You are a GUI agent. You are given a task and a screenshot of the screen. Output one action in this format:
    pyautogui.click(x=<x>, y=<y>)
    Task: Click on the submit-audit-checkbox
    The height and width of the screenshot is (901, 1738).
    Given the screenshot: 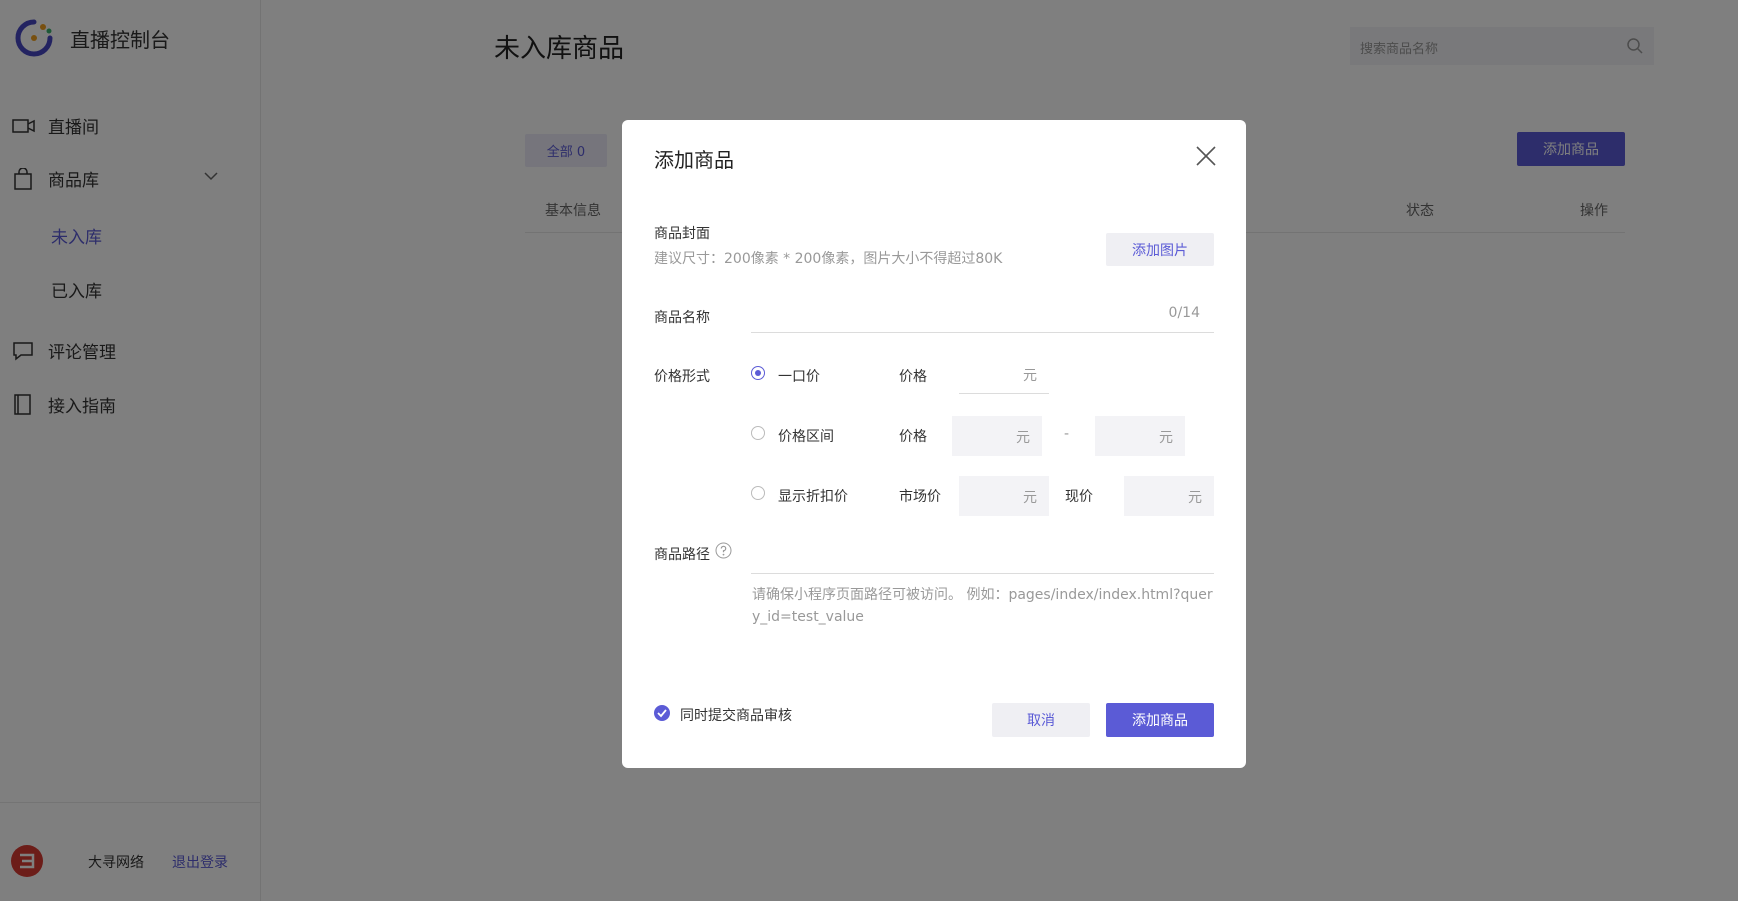 What is the action you would take?
    pyautogui.click(x=662, y=713)
    